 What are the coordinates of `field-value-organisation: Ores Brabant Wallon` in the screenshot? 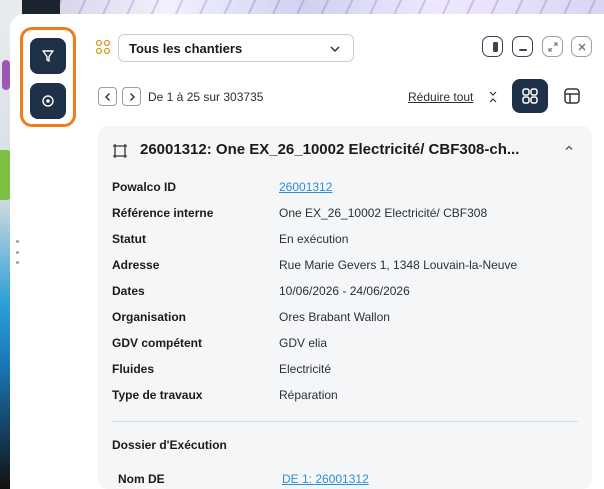 It's located at (334, 317).